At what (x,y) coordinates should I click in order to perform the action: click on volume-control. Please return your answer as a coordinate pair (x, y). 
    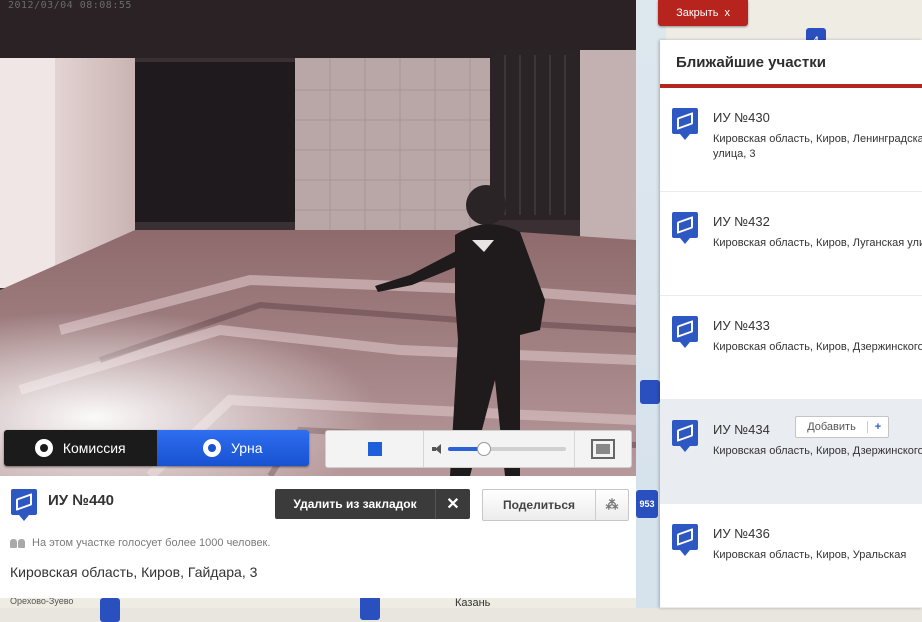
    Looking at the image, I should click on (499, 449).